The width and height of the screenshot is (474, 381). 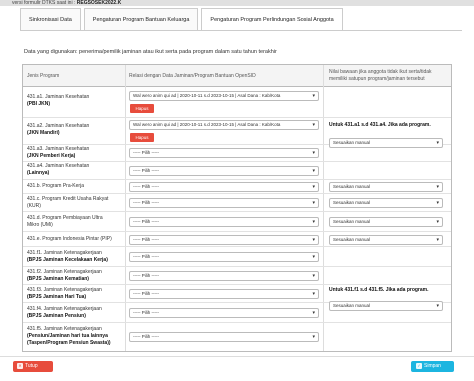 I want to click on row-code: 431.a4. Jaminan Kesehatan, so click(x=58, y=166).